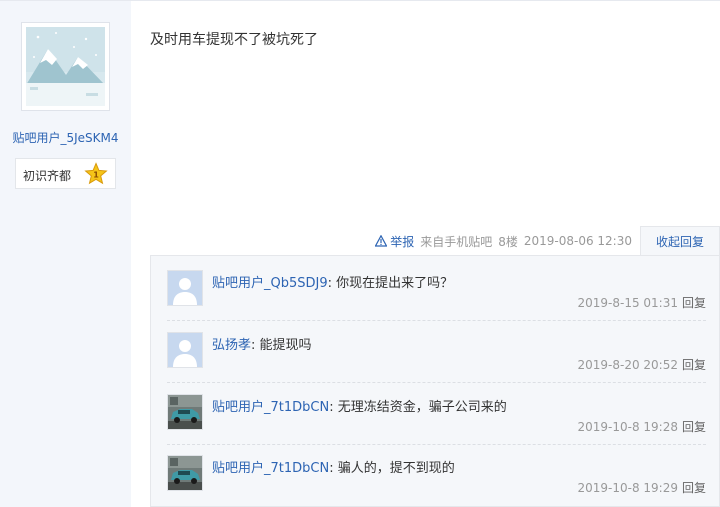  Describe the element at coordinates (270, 283) in the screenshot. I see `reply-username: 贴吧用户_Qb5SDJ9` at that location.